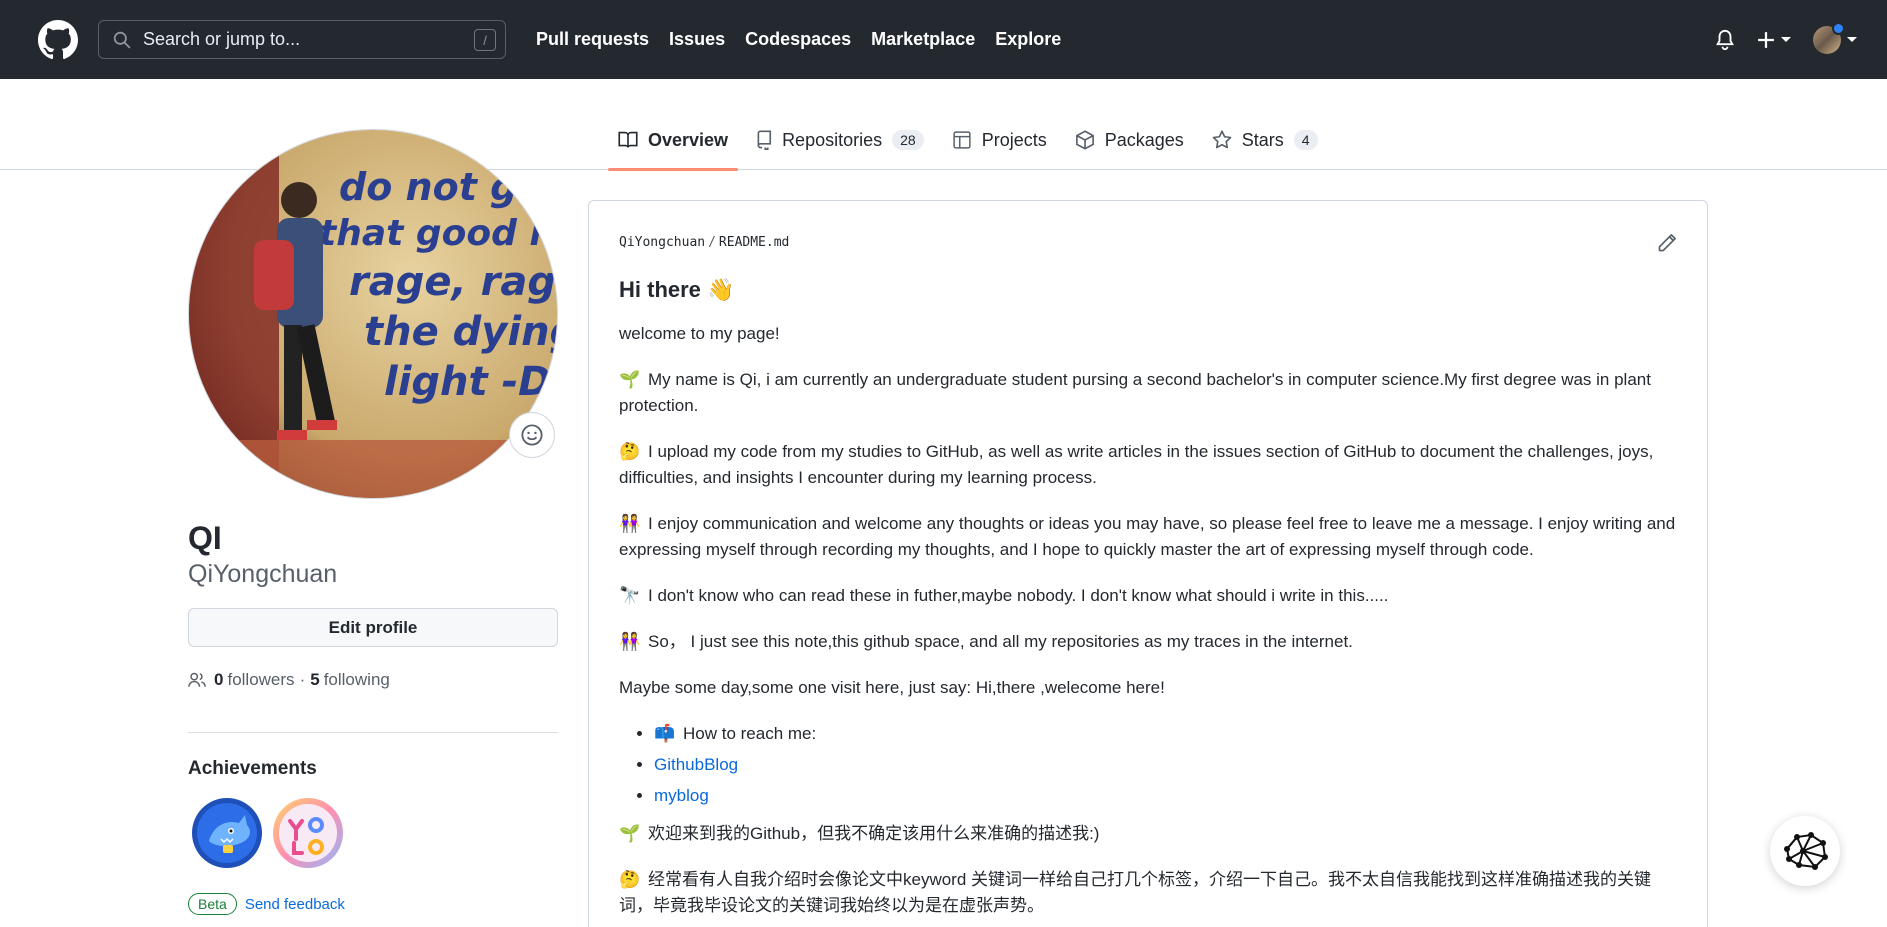 This screenshot has width=1887, height=927. I want to click on book-icon, so click(628, 139).